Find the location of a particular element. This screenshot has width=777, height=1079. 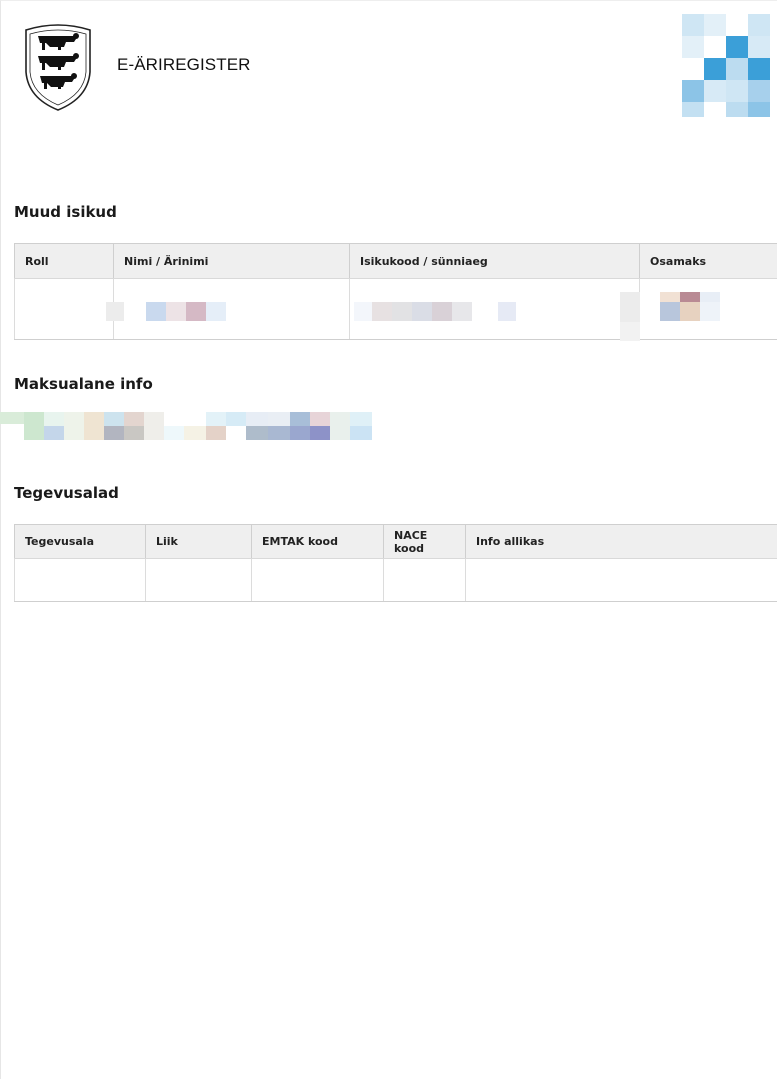

column-header-share: Osamaks is located at coordinates (708, 261).